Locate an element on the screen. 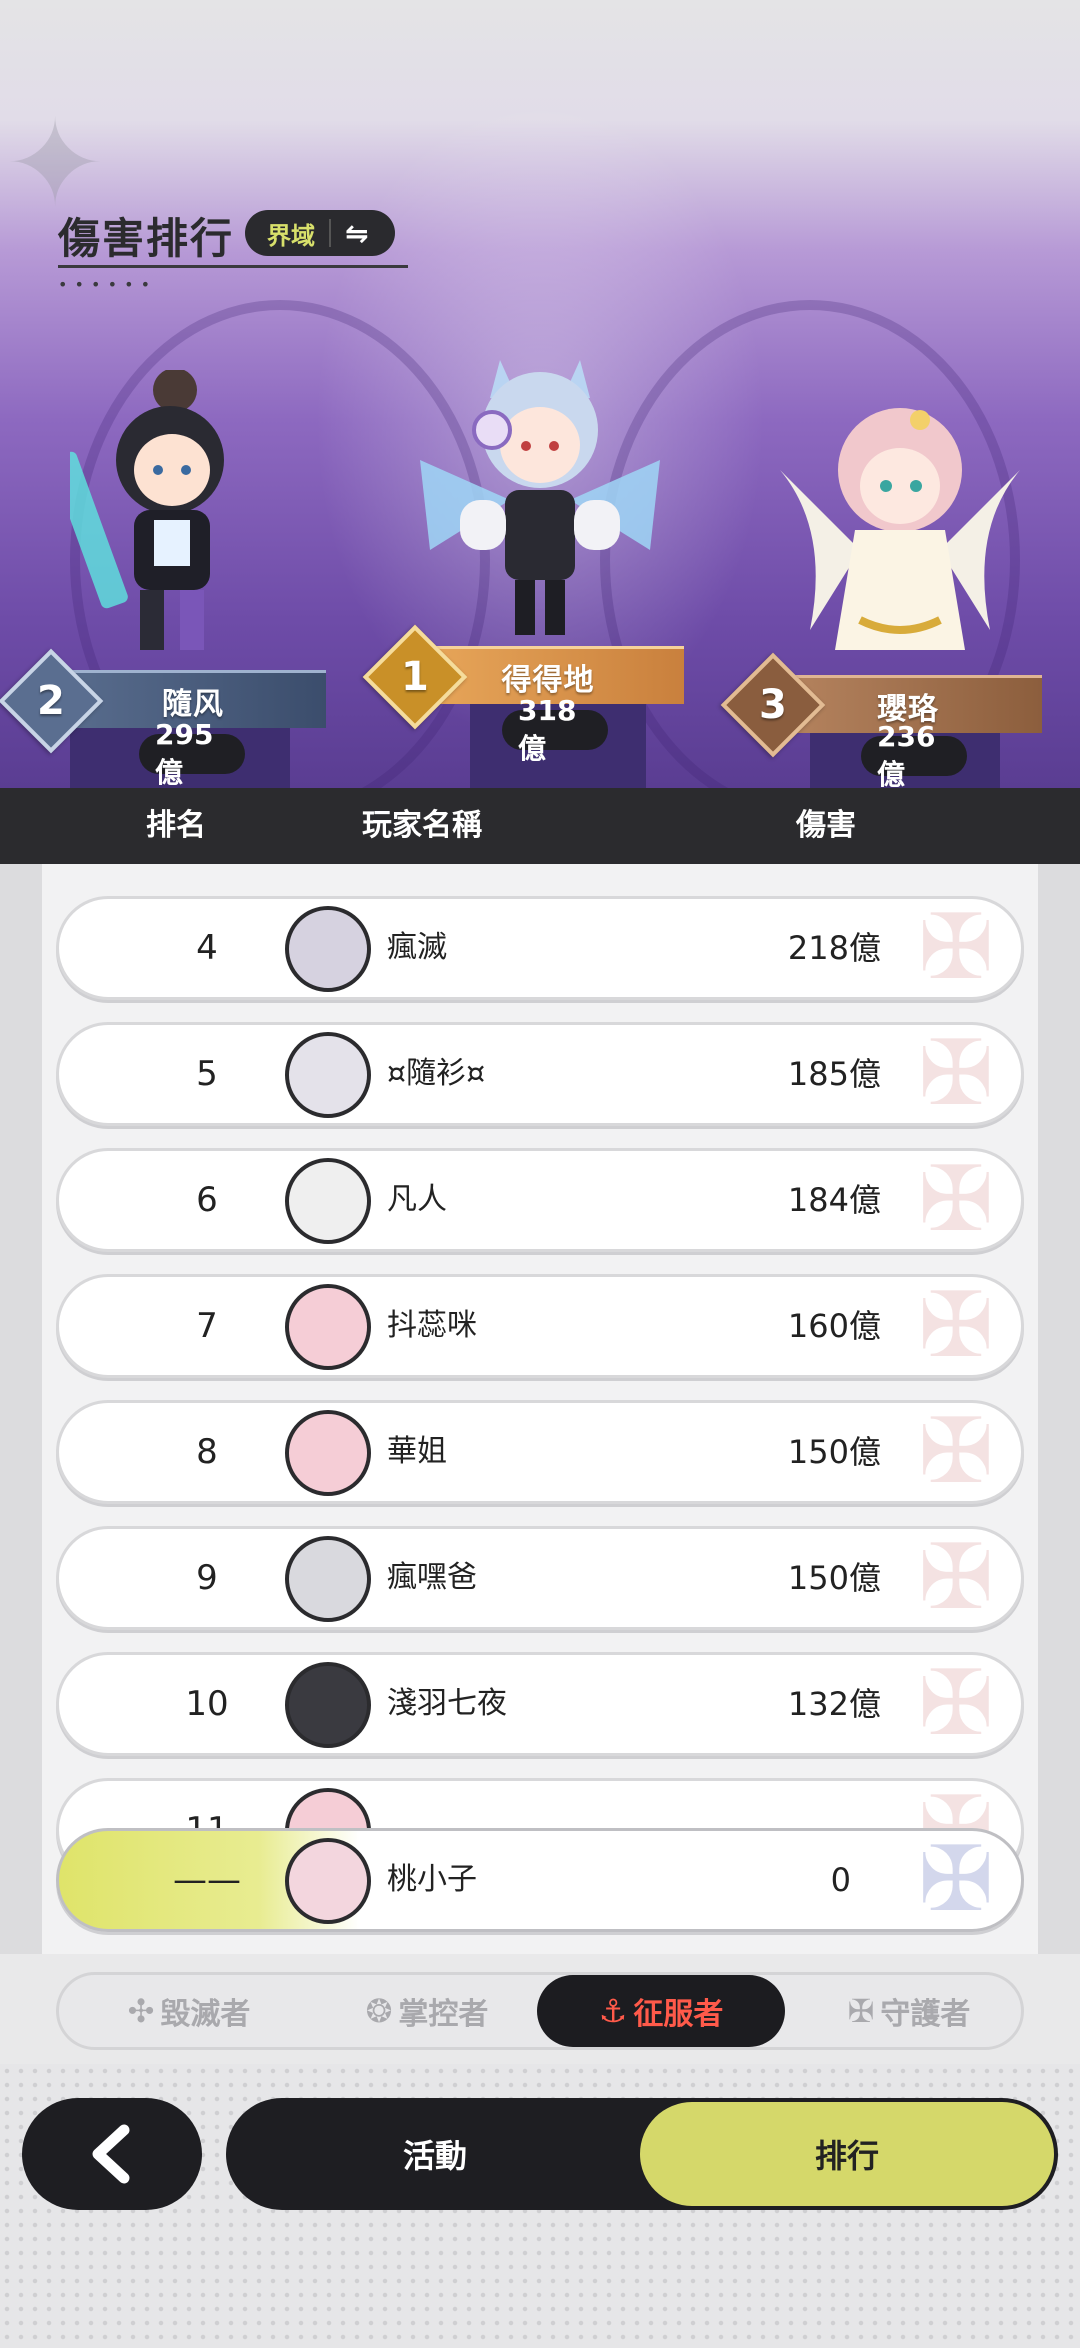 Image resolution: width=1080 pixels, height=2348 pixels. row-player-name: 瘋嘿爸 is located at coordinates (432, 1577).